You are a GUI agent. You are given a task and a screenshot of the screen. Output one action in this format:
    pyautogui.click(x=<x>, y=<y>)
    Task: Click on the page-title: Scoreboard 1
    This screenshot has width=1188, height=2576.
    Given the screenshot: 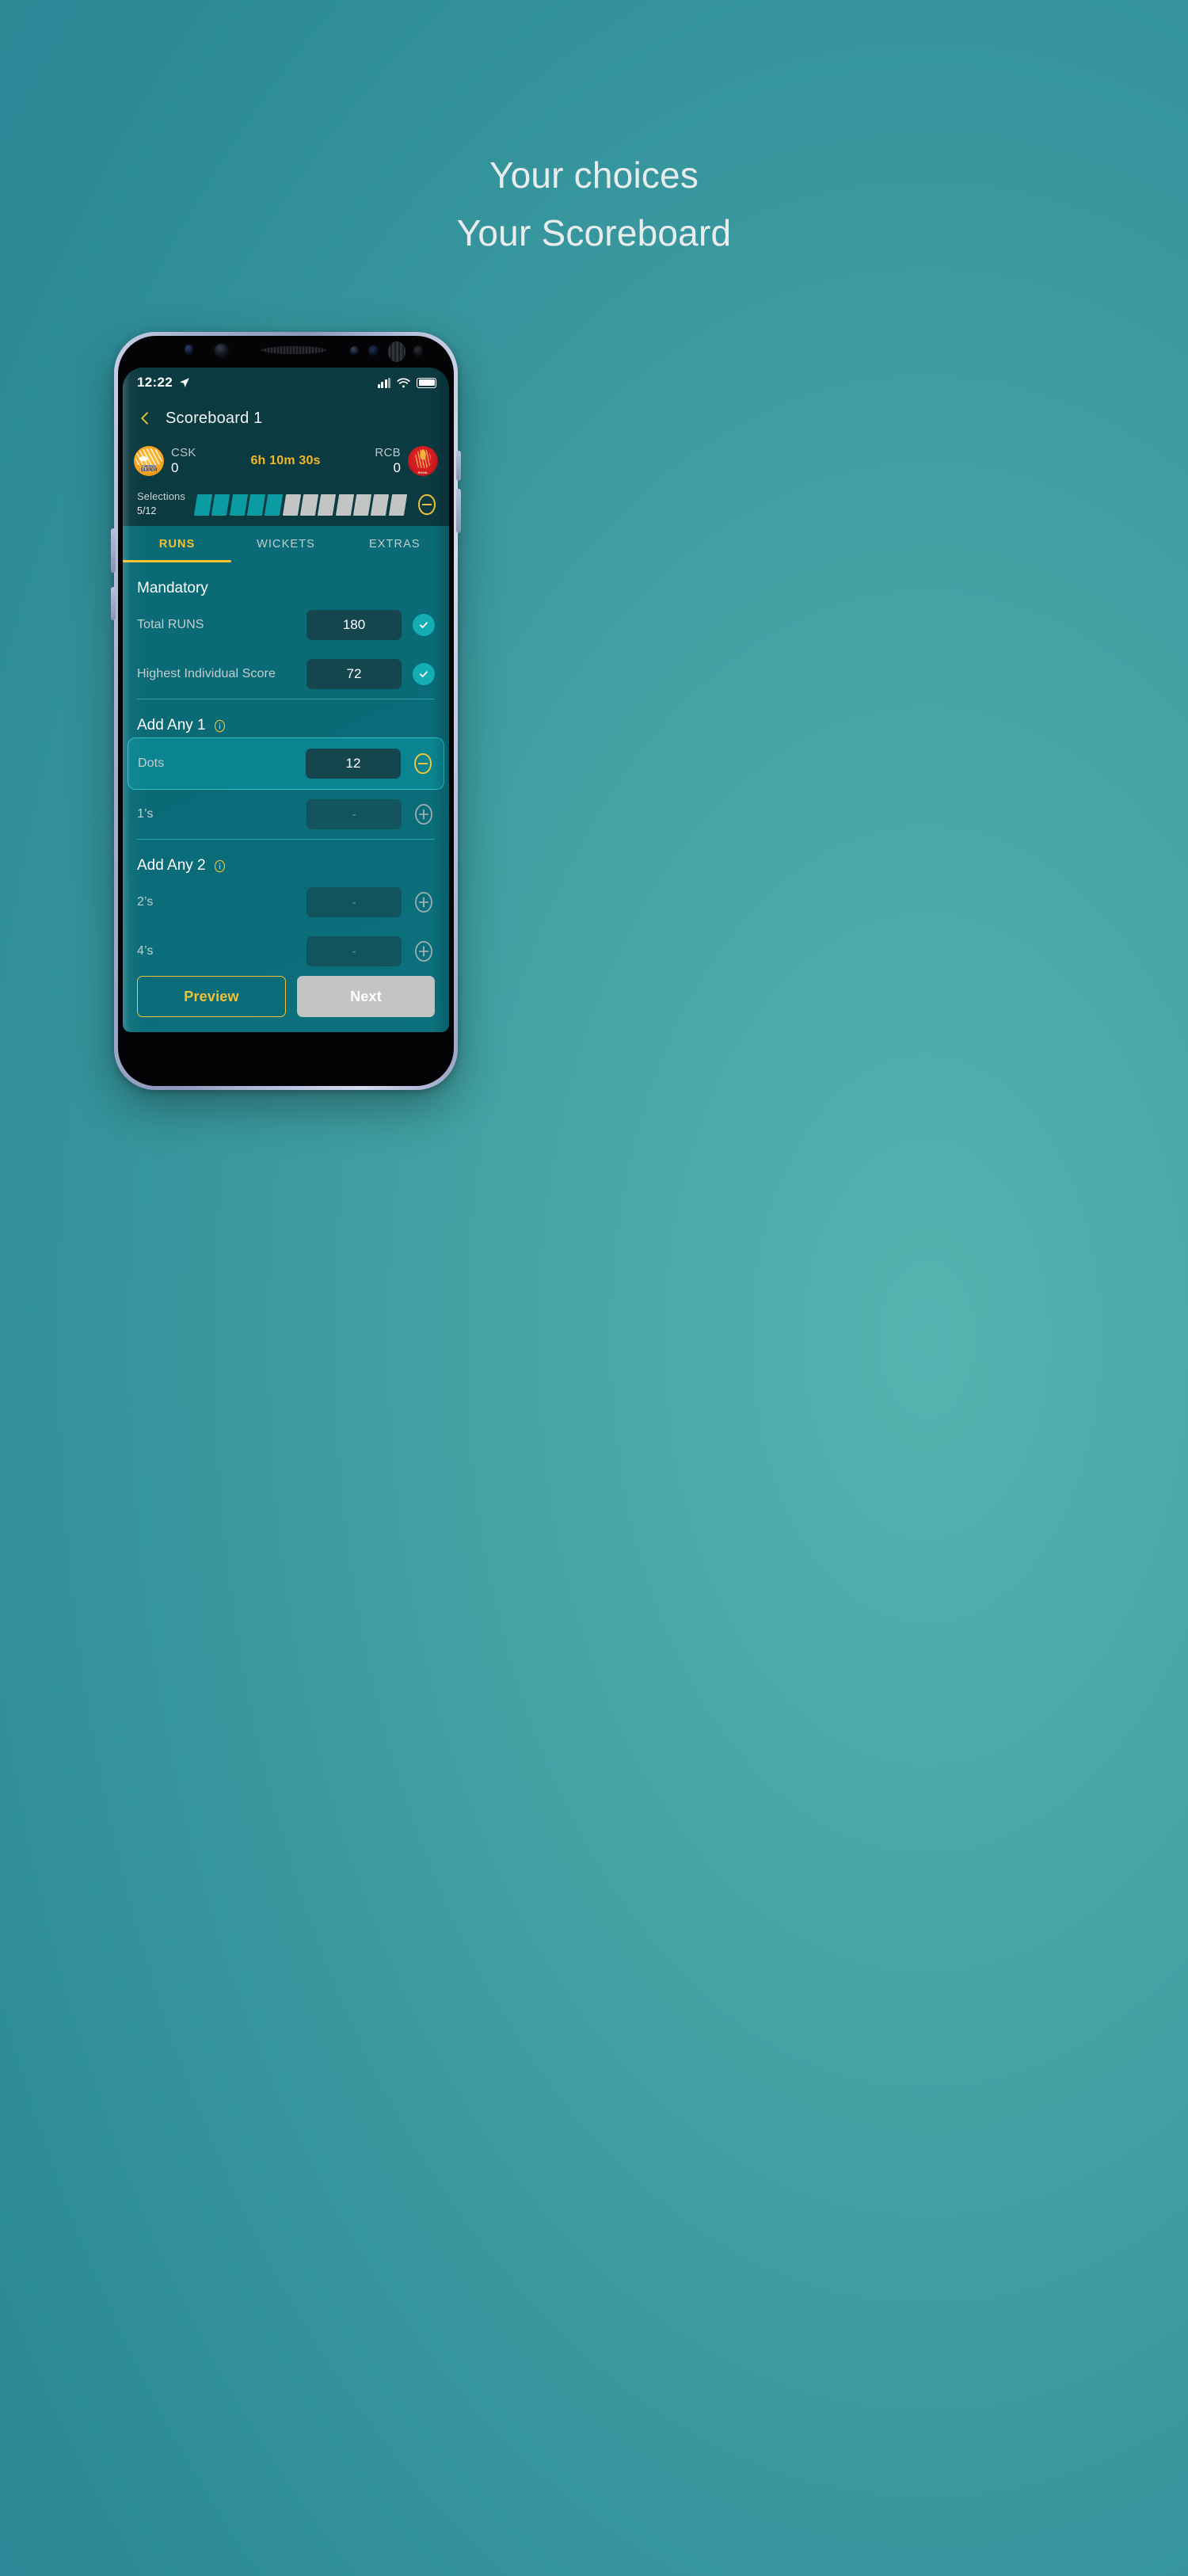 What is the action you would take?
    pyautogui.click(x=214, y=418)
    